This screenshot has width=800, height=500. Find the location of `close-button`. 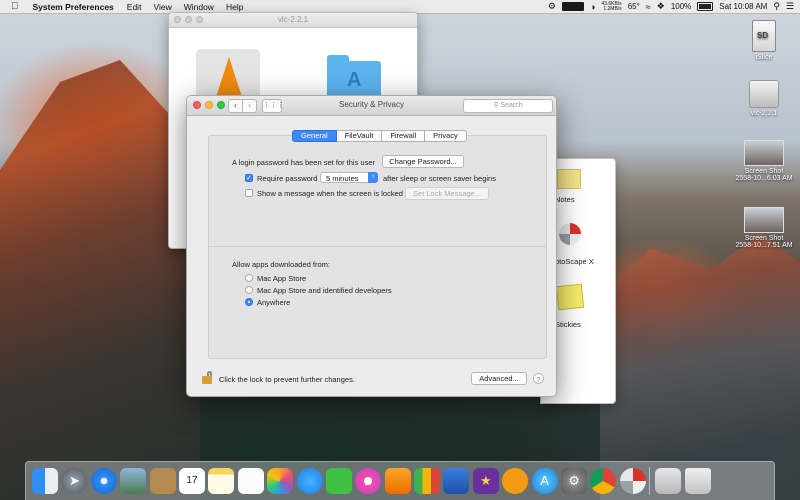

close-button is located at coordinates (177, 19).